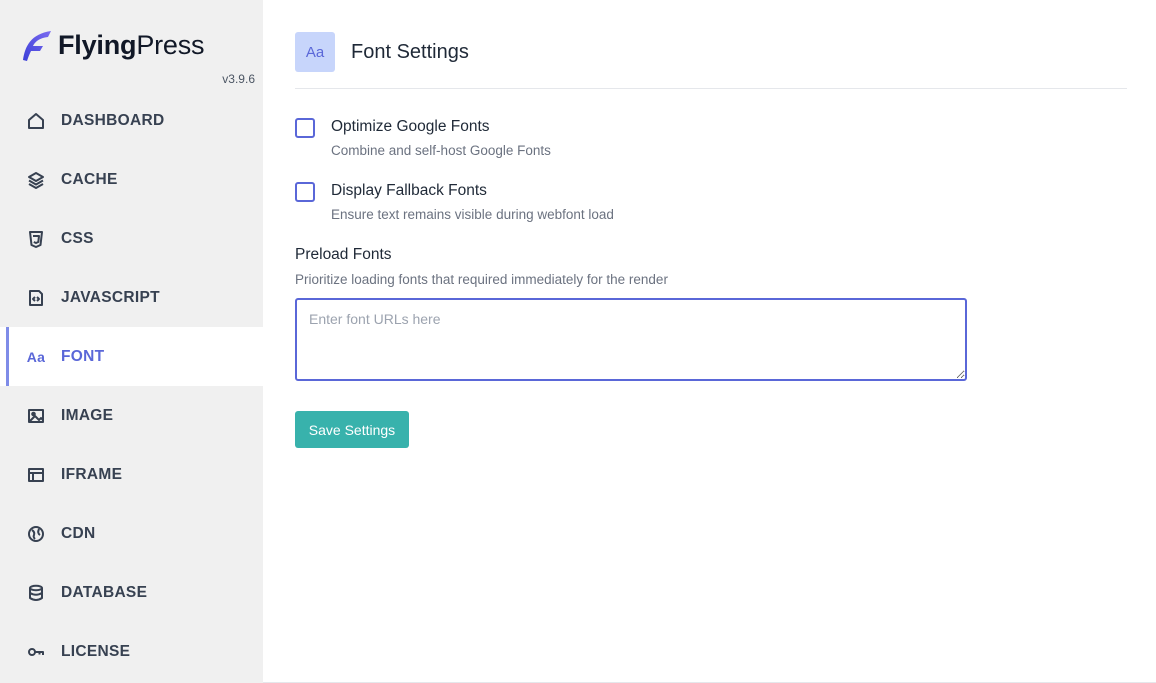 Image resolution: width=1156 pixels, height=683 pixels. I want to click on sidebar-item-cache: CACHE, so click(131, 179).